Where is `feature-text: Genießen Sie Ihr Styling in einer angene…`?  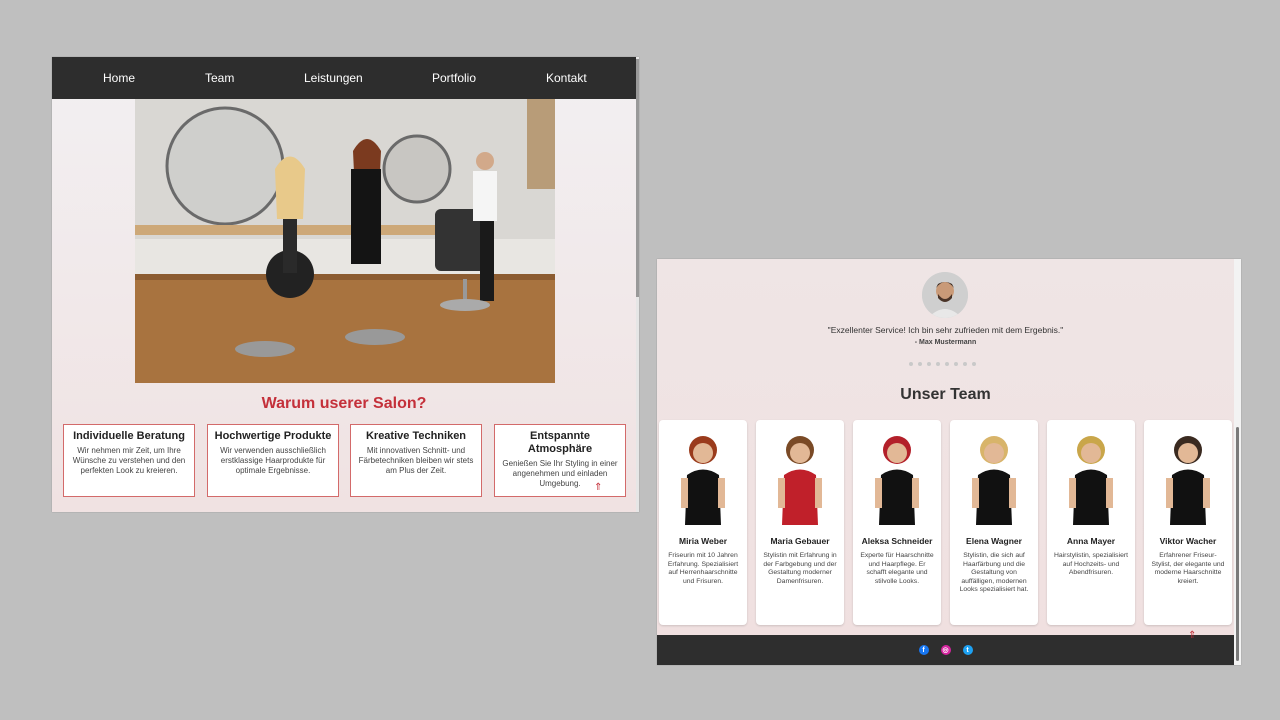
feature-text: Genießen Sie Ihr Styling in einer angene… is located at coordinates (560, 473).